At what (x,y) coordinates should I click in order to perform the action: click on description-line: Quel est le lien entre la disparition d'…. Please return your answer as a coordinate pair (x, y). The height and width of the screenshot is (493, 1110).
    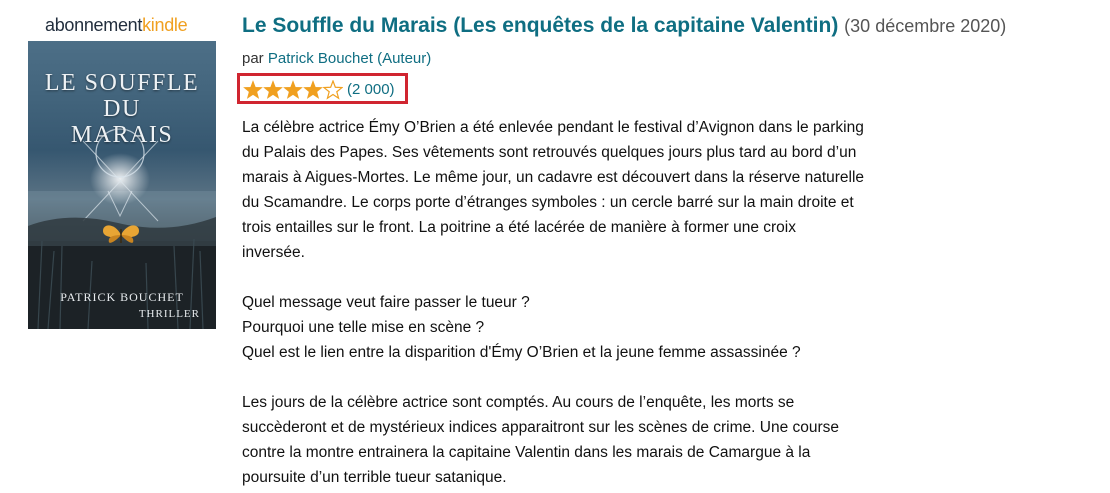
    Looking at the image, I should click on (521, 352).